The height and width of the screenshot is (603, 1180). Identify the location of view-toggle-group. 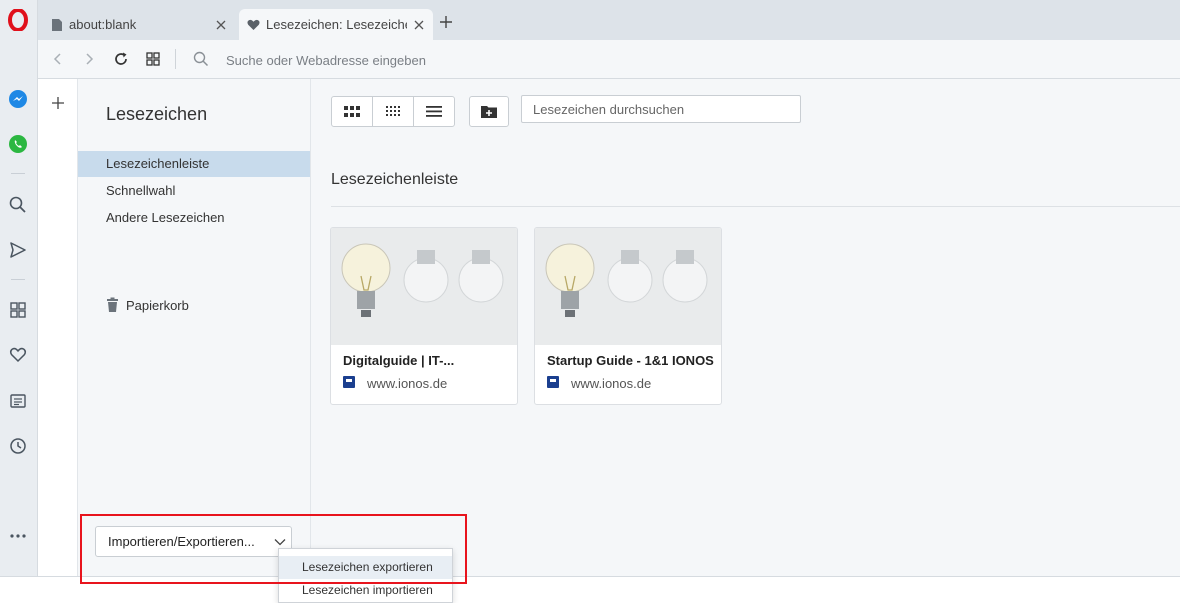
(393, 111).